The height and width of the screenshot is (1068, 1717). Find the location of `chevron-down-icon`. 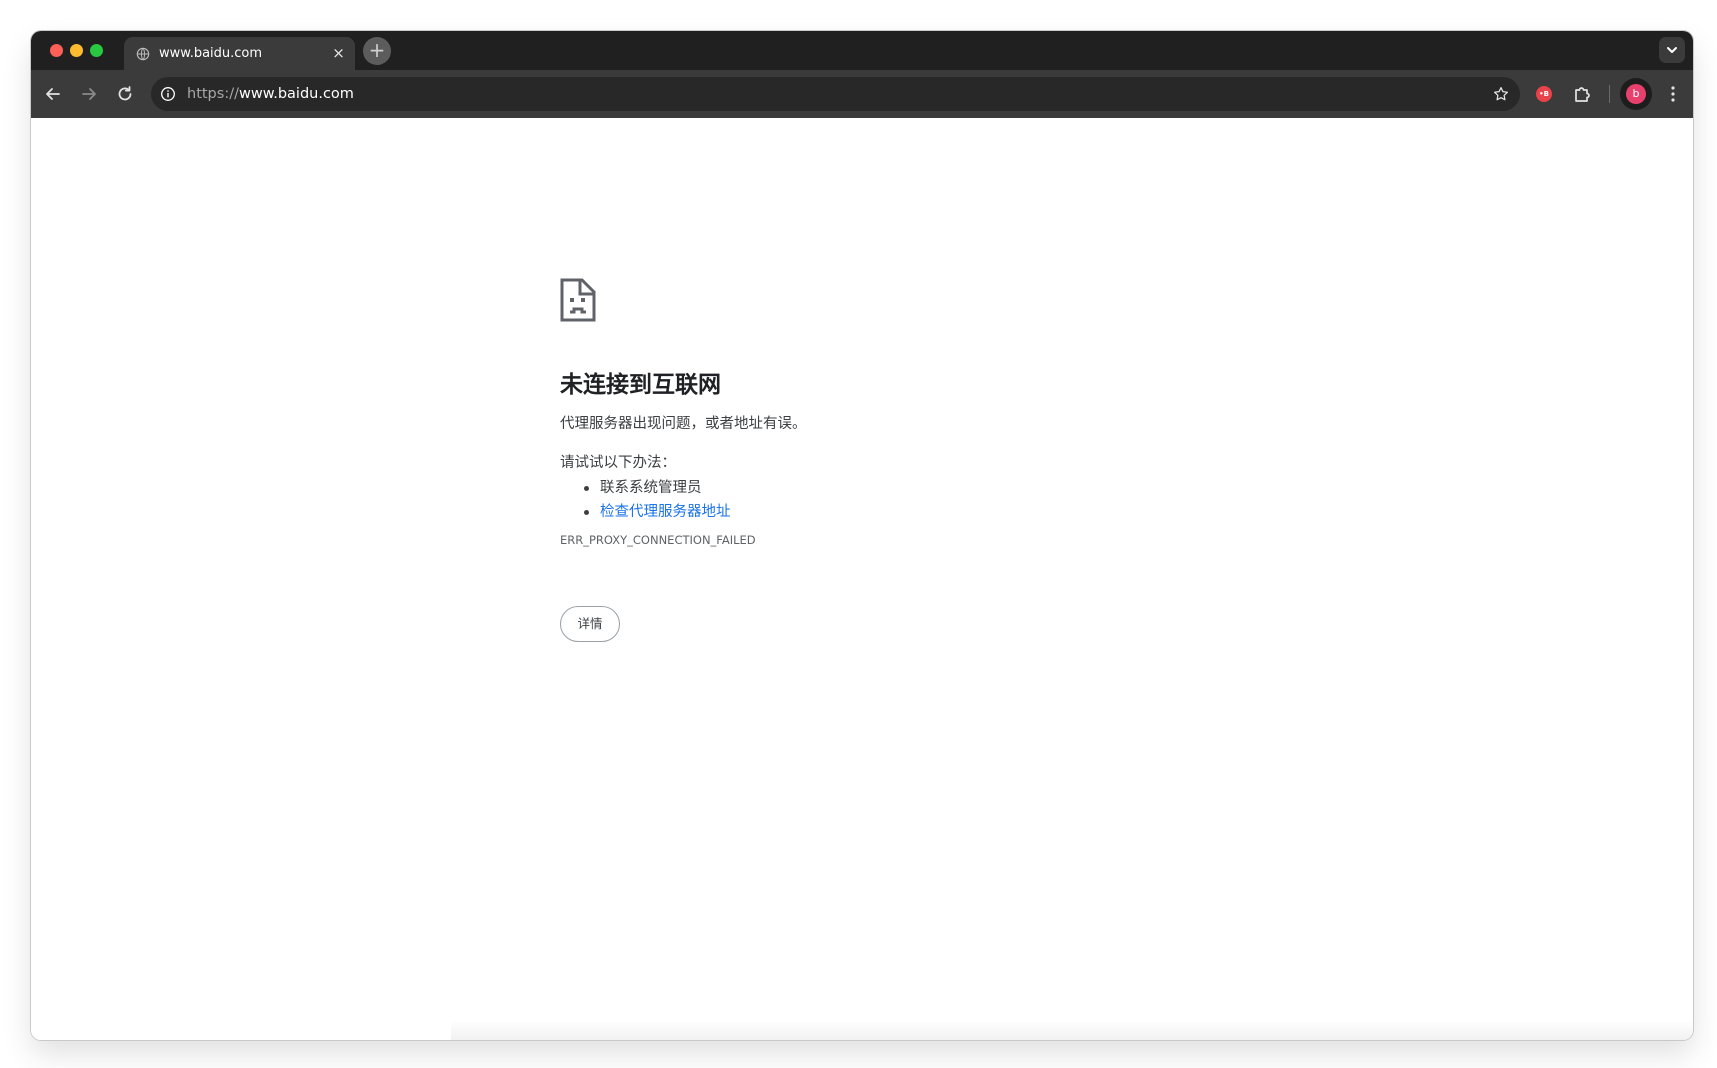

chevron-down-icon is located at coordinates (1672, 50).